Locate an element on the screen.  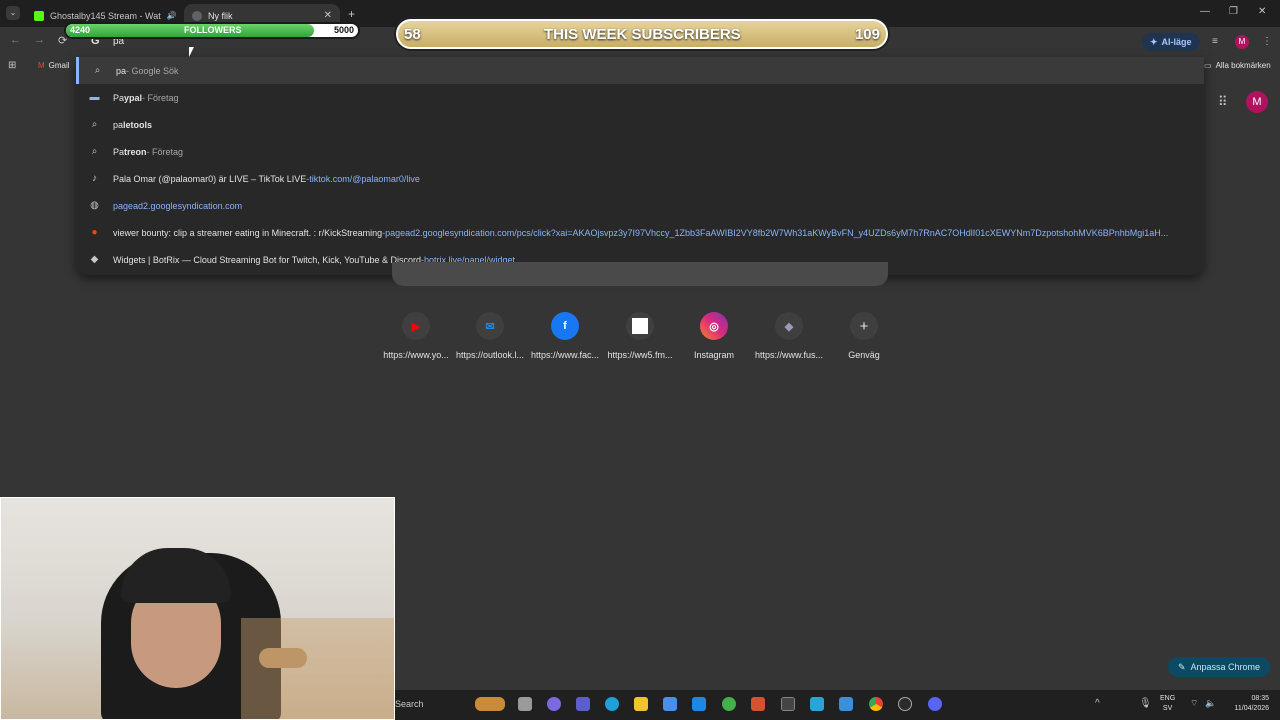
cursor-icon is located at coordinates (191, 52).